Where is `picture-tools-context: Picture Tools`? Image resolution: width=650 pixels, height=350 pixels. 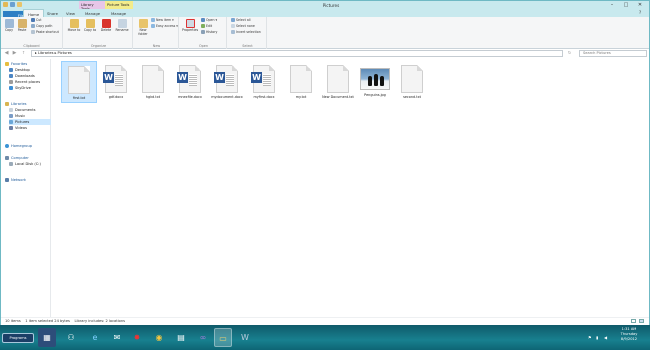
picture-tools-context: Picture Tools is located at coordinates (119, 5).